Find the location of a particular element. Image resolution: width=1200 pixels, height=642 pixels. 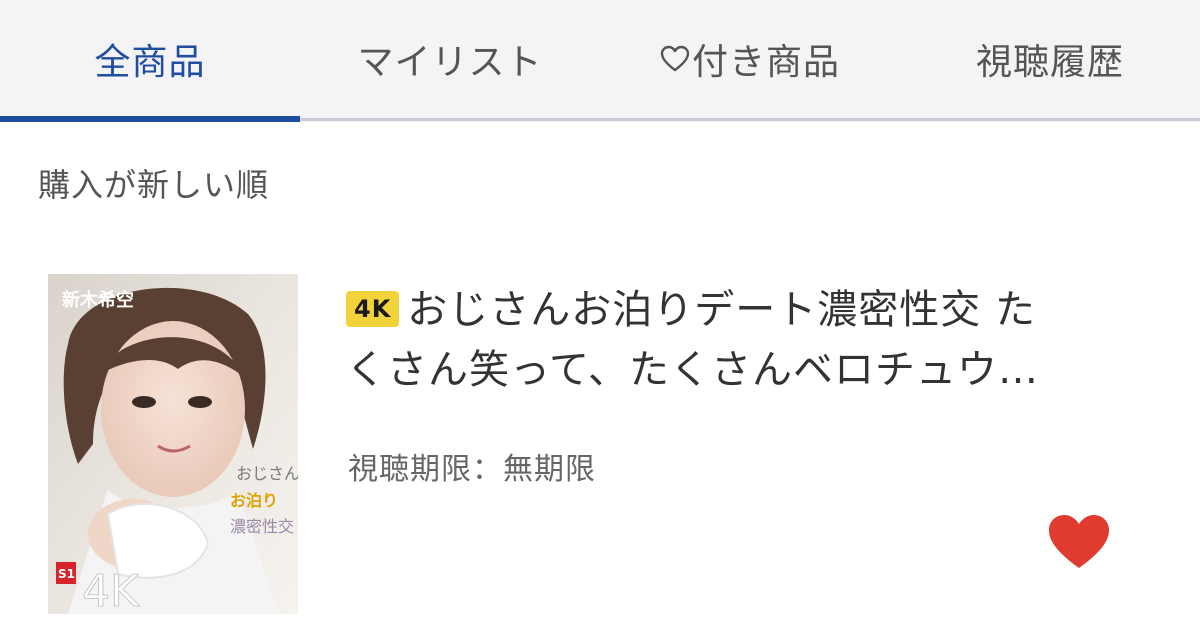

tab-hearted-products: 付き商品 is located at coordinates (750, 59).